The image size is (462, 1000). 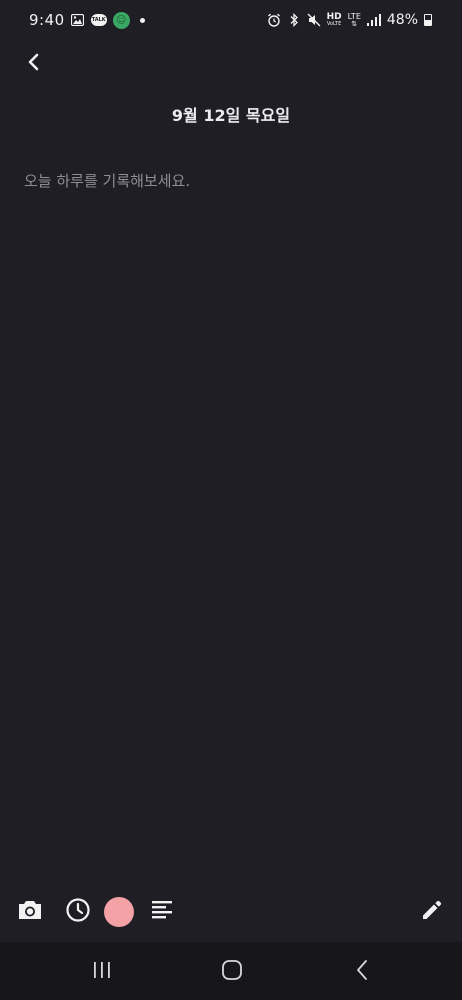 What do you see at coordinates (402, 20) in the screenshot?
I see `battery-percentage: 48%` at bounding box center [402, 20].